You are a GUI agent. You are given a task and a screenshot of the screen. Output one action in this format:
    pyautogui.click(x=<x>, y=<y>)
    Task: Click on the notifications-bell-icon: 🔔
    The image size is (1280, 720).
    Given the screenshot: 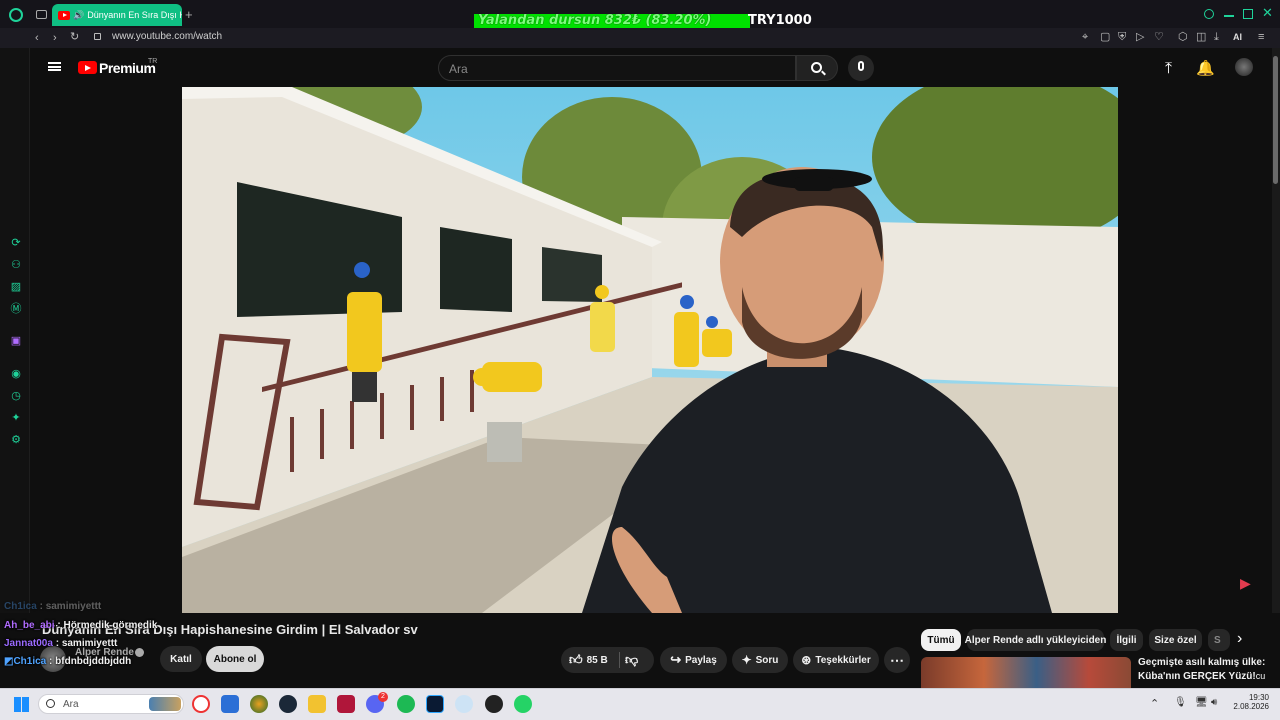 What is the action you would take?
    pyautogui.click(x=1205, y=68)
    